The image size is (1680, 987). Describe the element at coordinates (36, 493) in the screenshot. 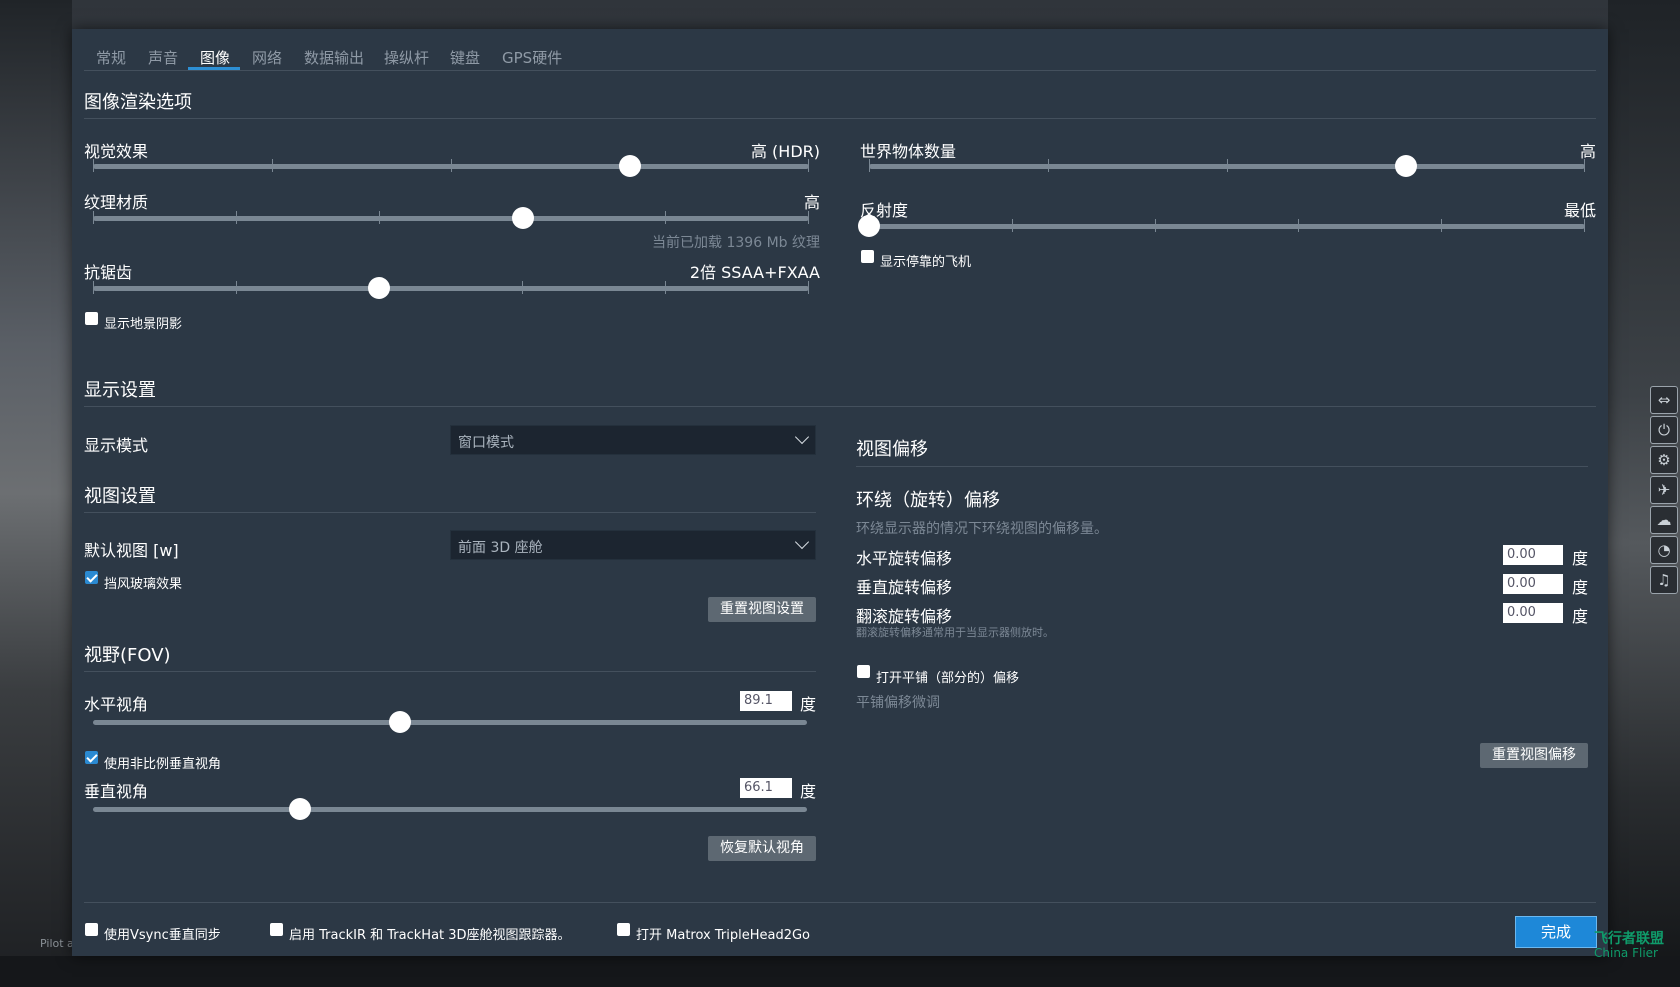

I see `background-left` at that location.